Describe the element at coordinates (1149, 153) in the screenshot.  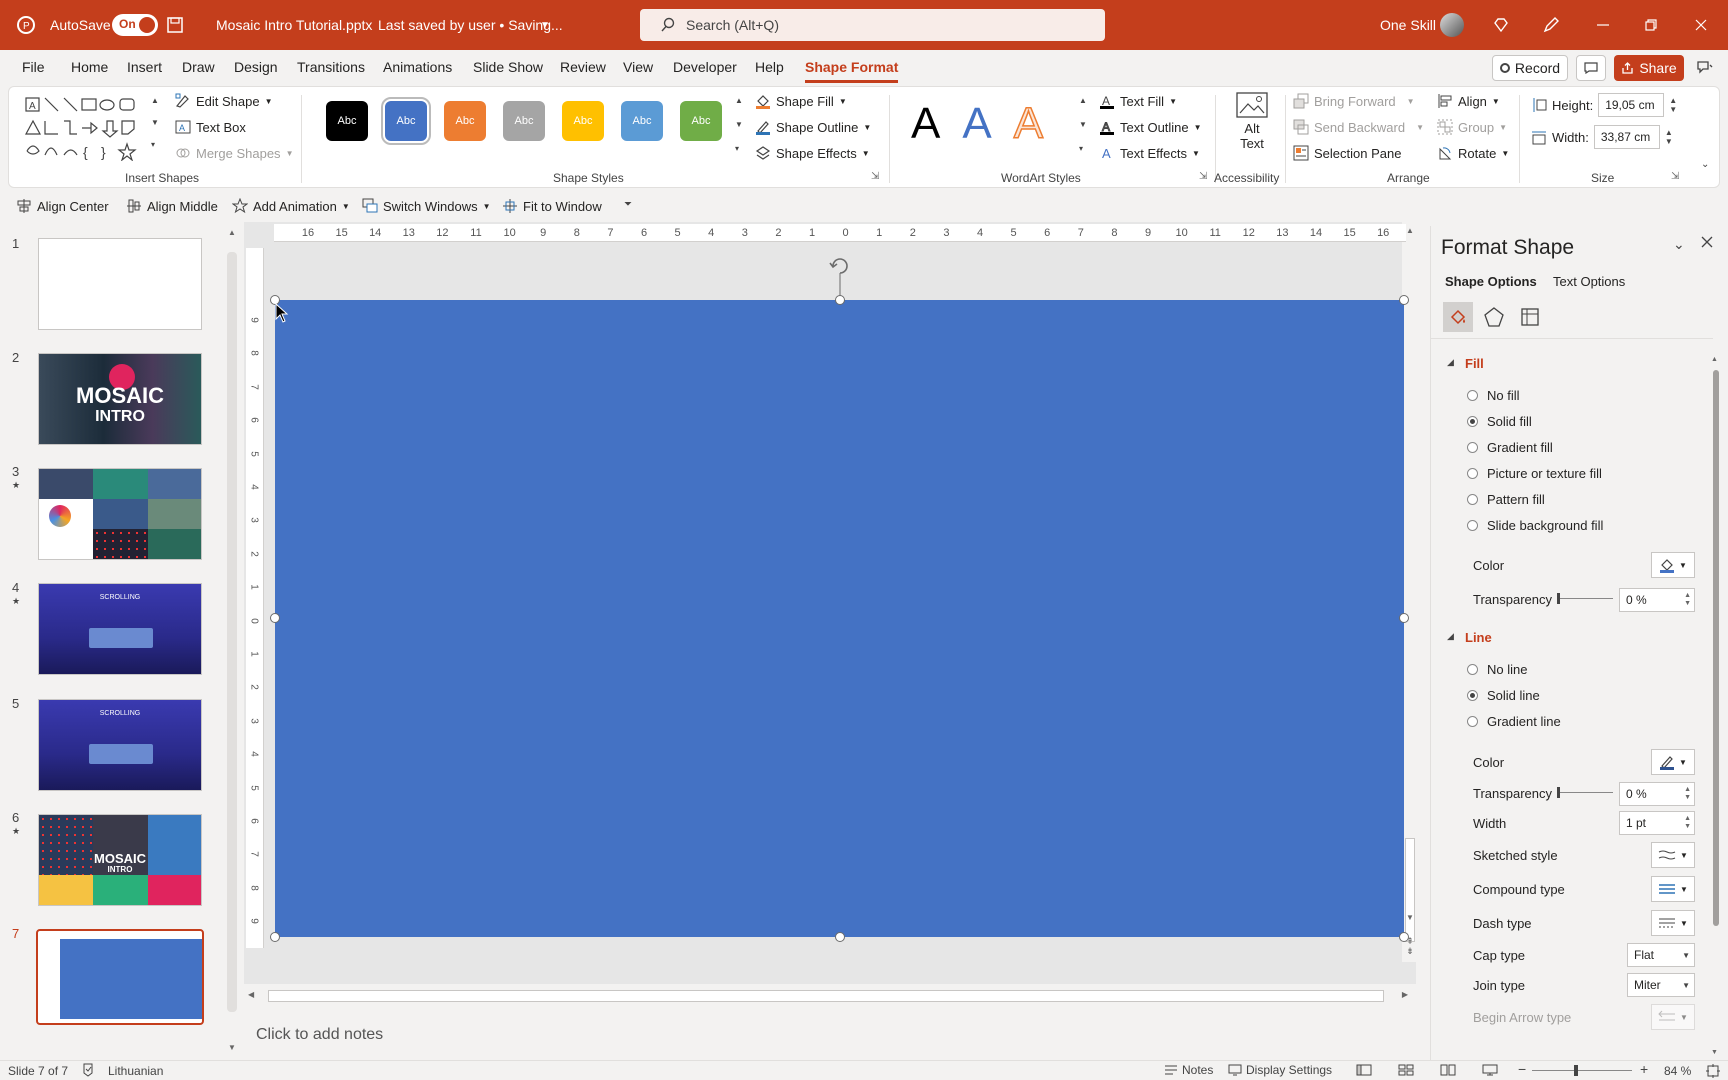
I see `text-effects-button: A Text Effects ▼` at that location.